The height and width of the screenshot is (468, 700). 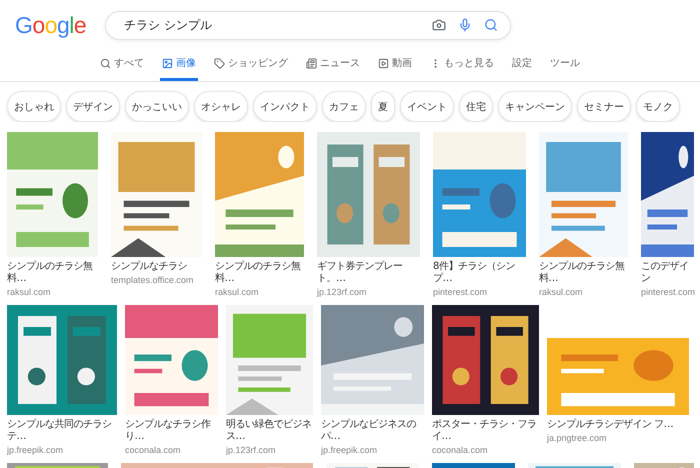 What do you see at coordinates (311, 63) in the screenshot?
I see `newspaper-icon` at bounding box center [311, 63].